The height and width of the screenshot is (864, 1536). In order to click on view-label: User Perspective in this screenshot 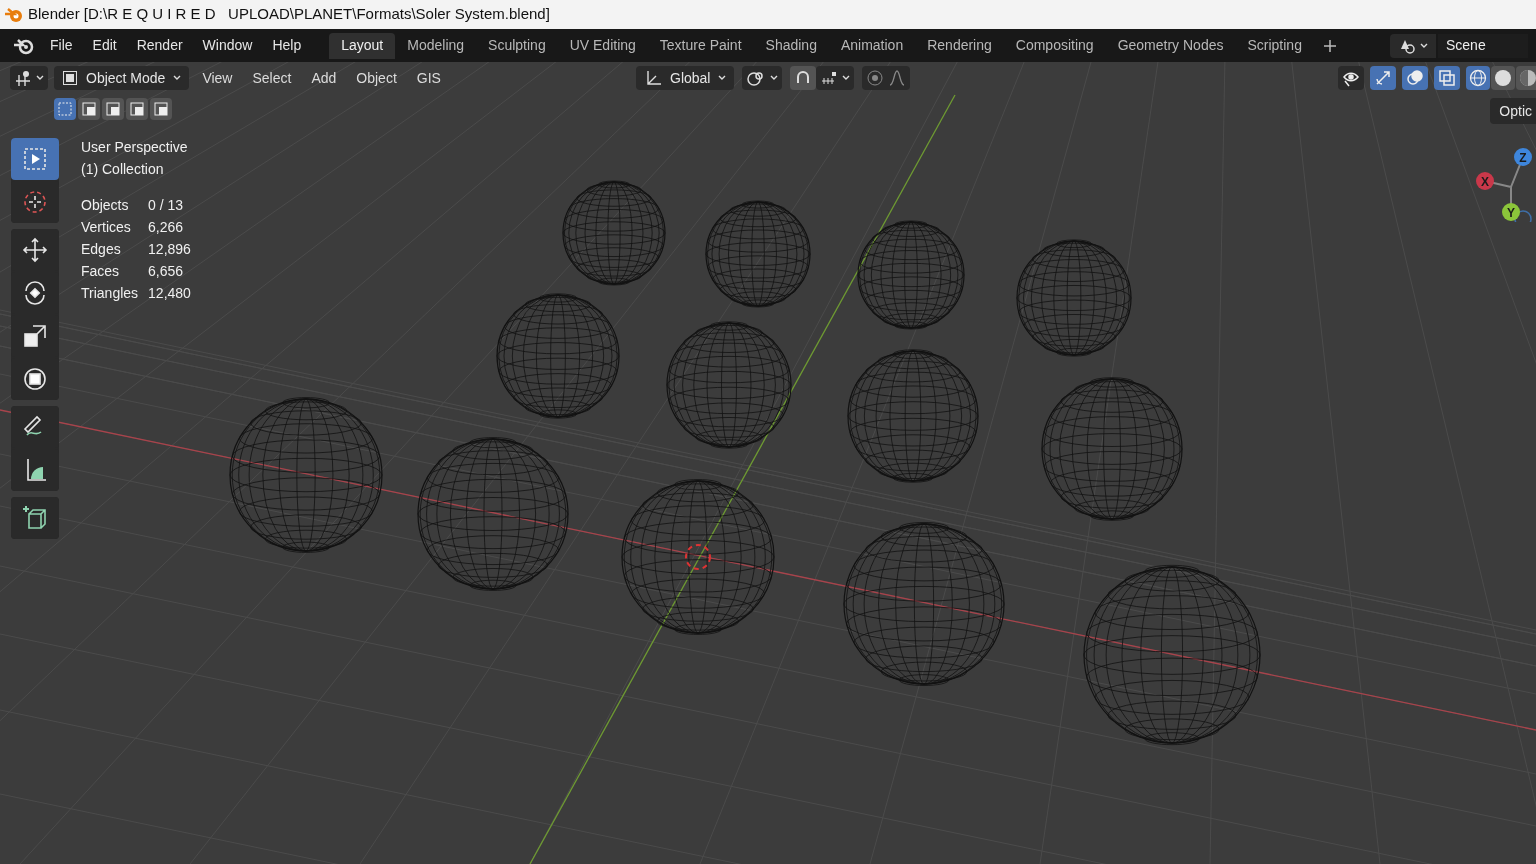, I will do `click(135, 147)`.